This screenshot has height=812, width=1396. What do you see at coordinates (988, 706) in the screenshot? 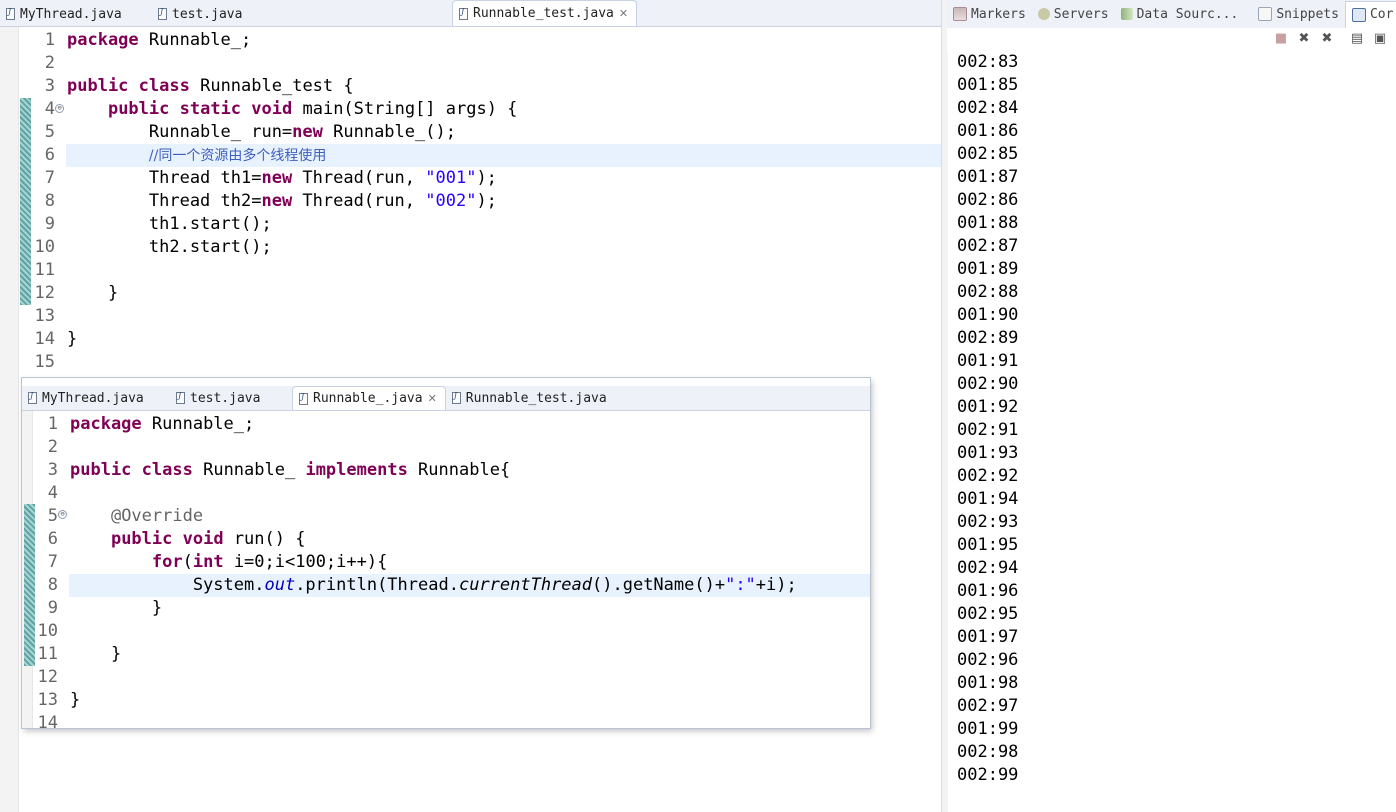
I see `console-line: 002:97` at bounding box center [988, 706].